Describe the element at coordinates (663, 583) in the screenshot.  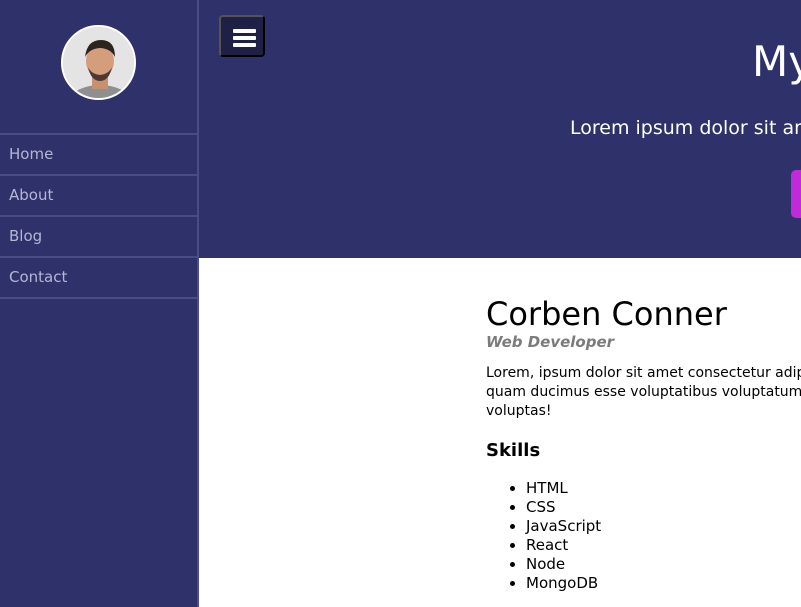
I see `skill-item: MongoDB` at that location.